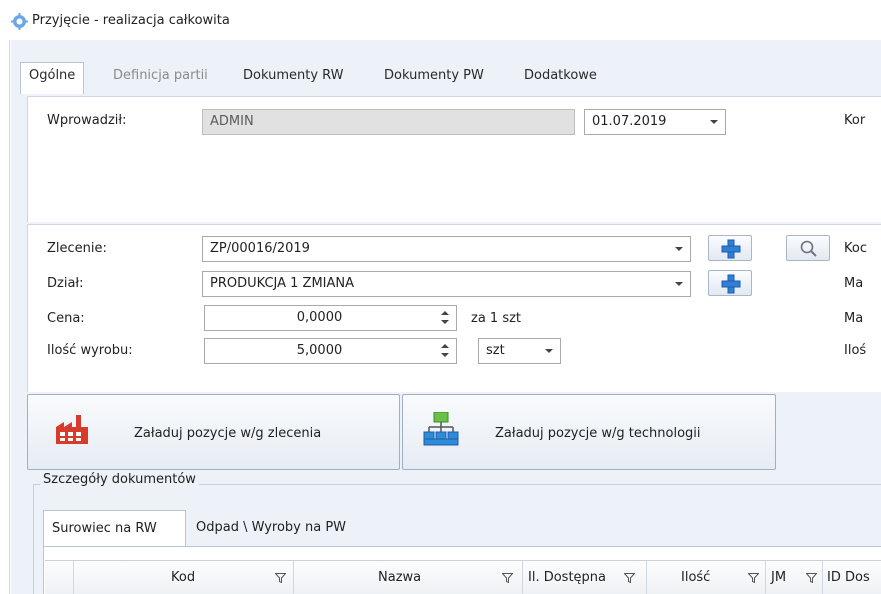  What do you see at coordinates (119, 479) in the screenshot?
I see `documents-group-title: Szczegóły dokumentów` at bounding box center [119, 479].